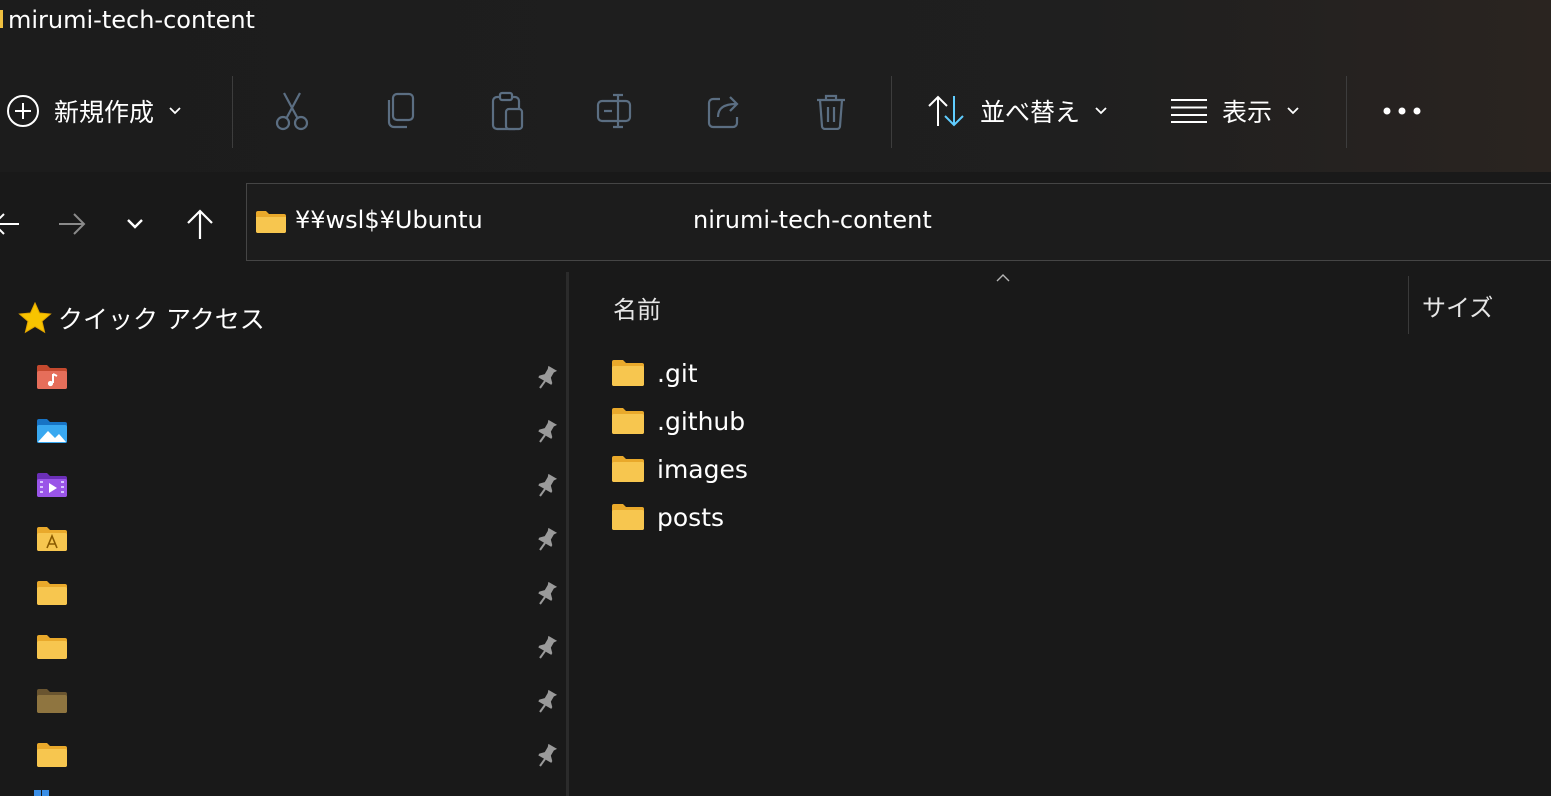  I want to click on sidebar-item-pictures, so click(283, 431).